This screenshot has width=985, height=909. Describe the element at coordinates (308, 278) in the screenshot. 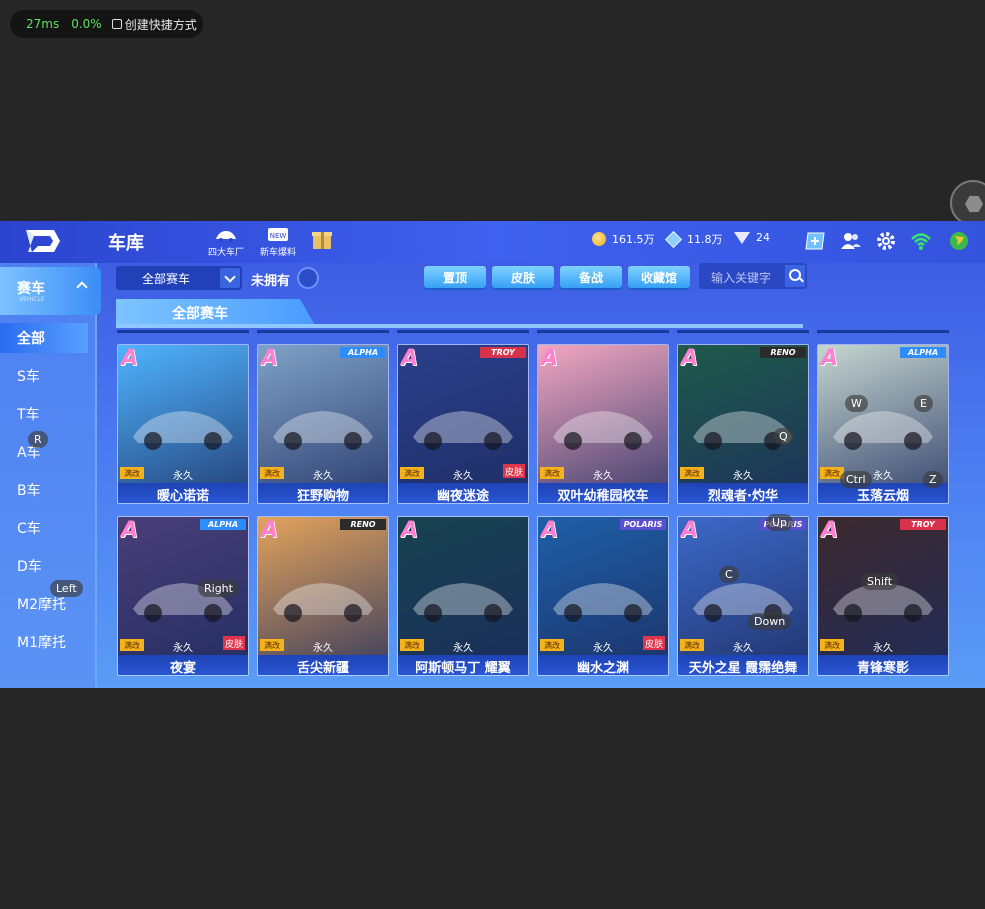

I see `not-owned-toggle` at that location.